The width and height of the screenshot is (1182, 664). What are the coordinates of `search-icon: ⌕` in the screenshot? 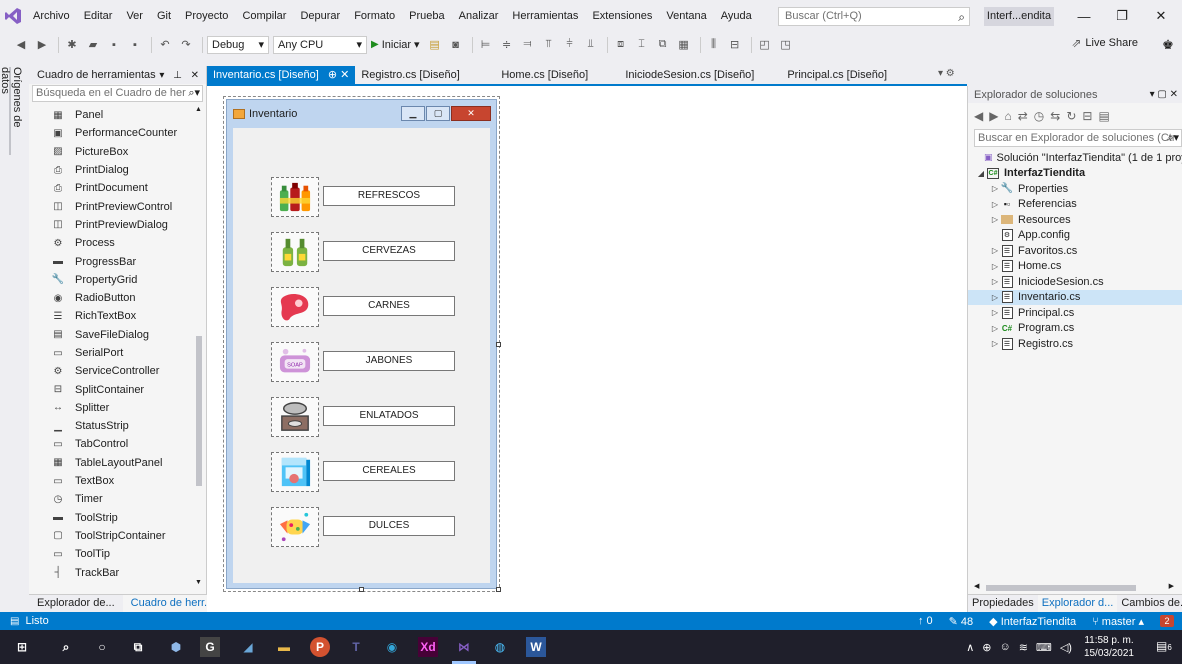 It's located at (66, 647).